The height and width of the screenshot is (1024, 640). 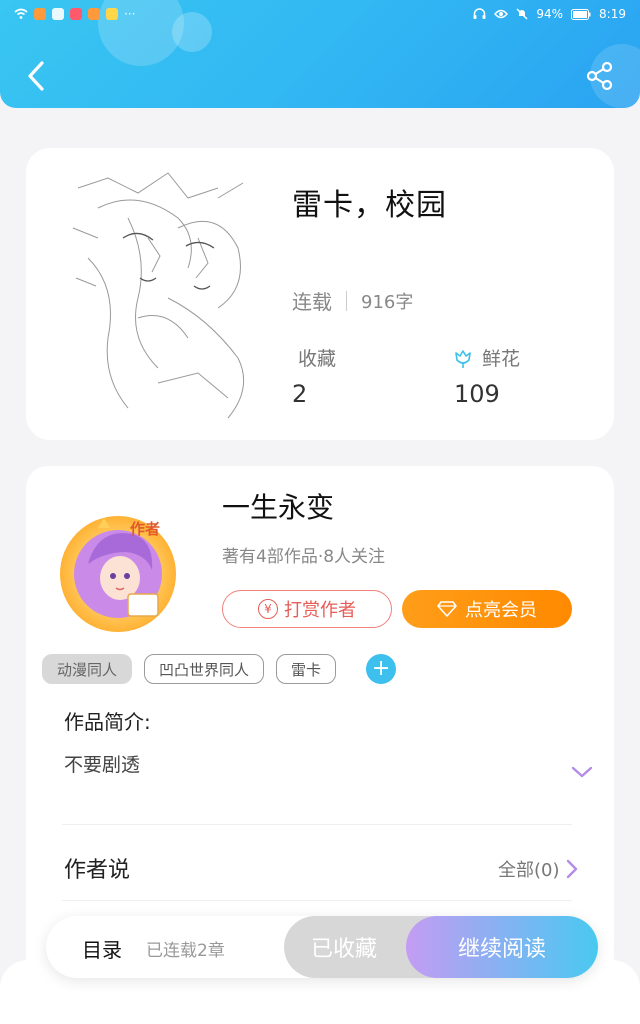 I want to click on more-notifications-icon: ···, so click(x=130, y=14).